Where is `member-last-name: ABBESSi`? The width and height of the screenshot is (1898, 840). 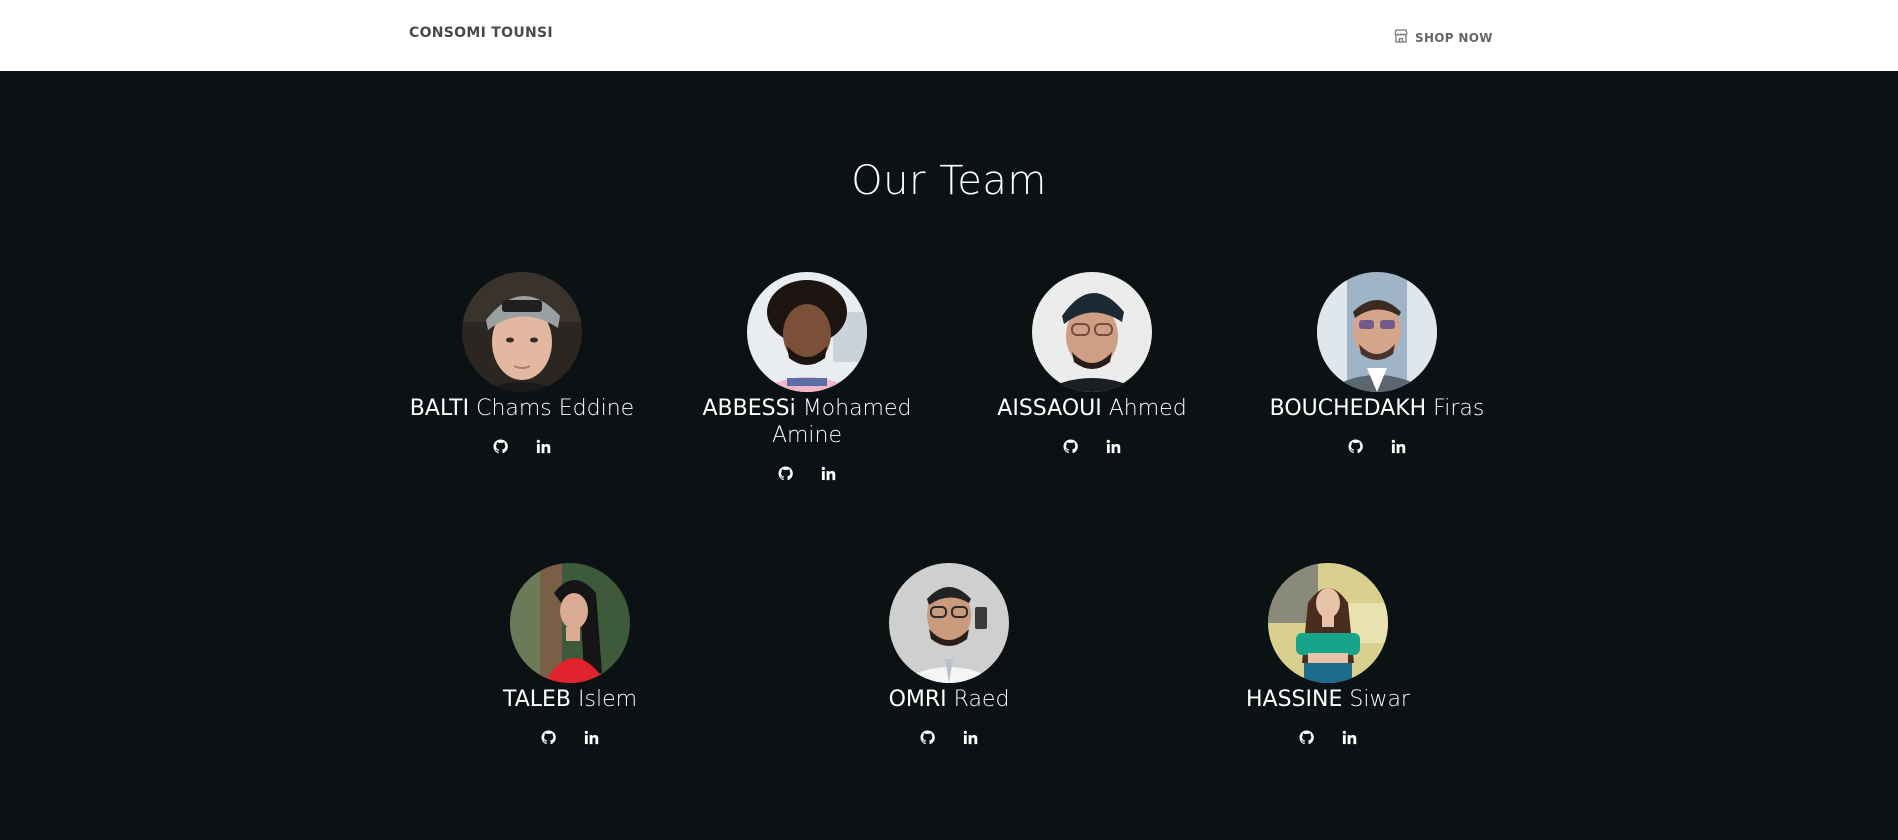 member-last-name: ABBESSi is located at coordinates (749, 408).